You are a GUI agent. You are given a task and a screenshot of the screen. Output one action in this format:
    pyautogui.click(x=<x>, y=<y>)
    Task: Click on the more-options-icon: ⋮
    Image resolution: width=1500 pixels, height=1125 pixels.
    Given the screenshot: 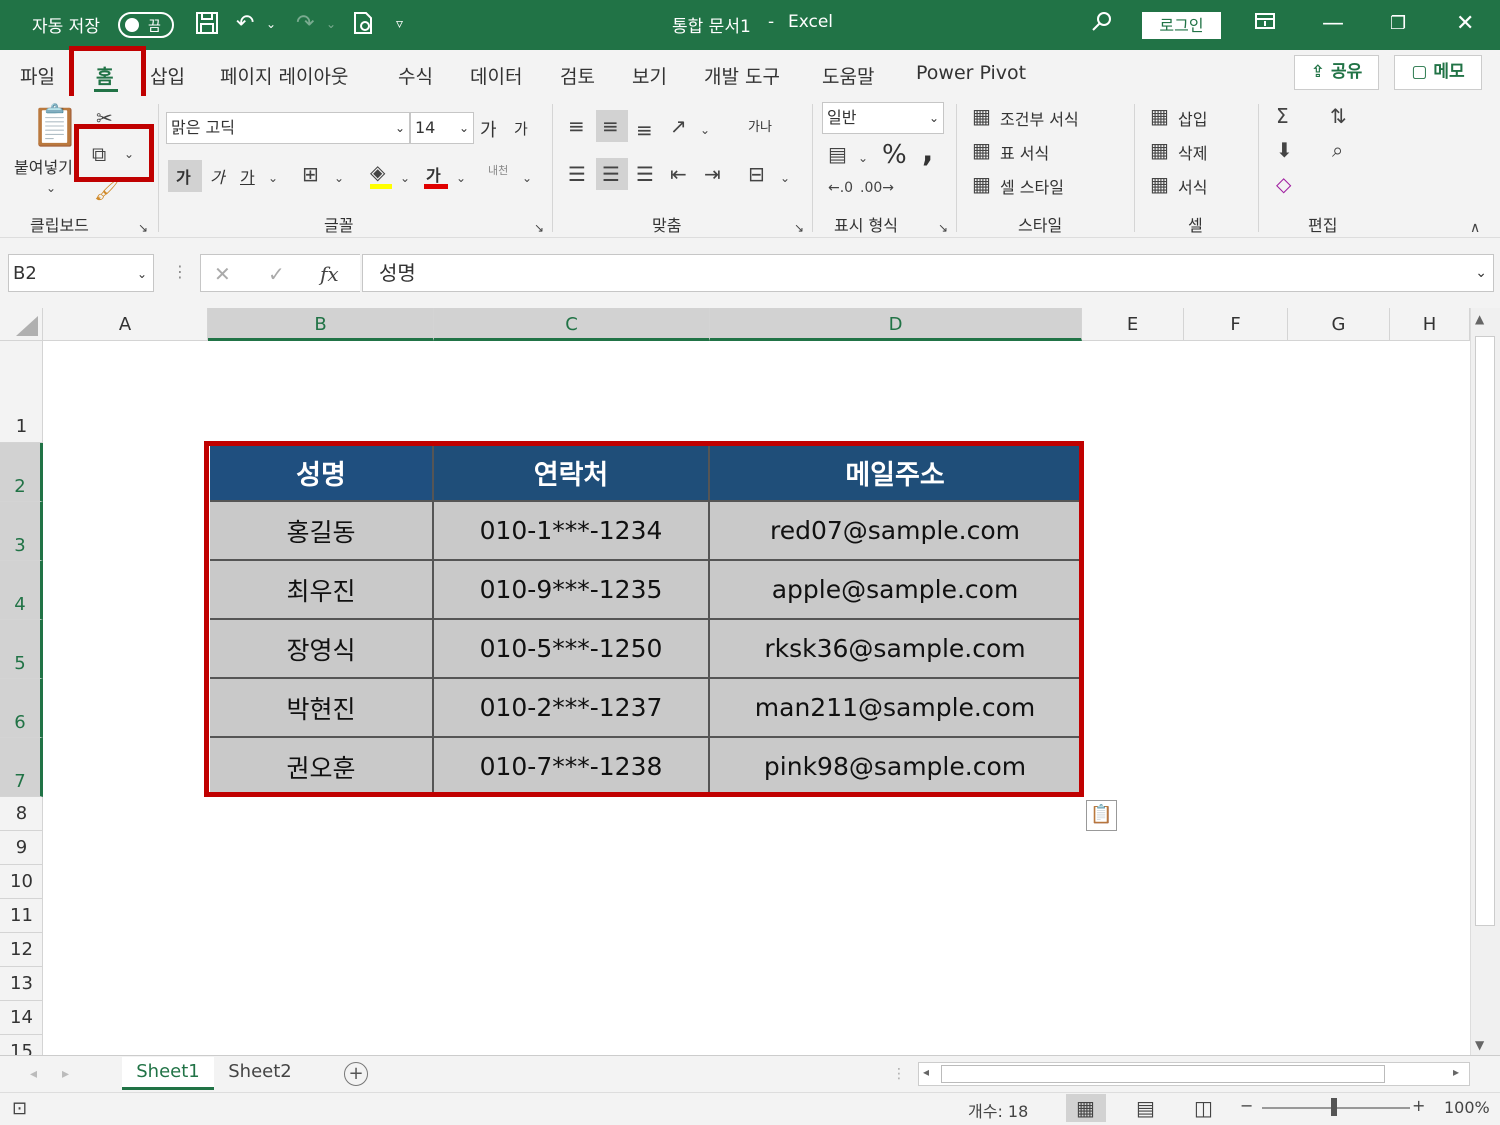 What is the action you would take?
    pyautogui.click(x=180, y=272)
    